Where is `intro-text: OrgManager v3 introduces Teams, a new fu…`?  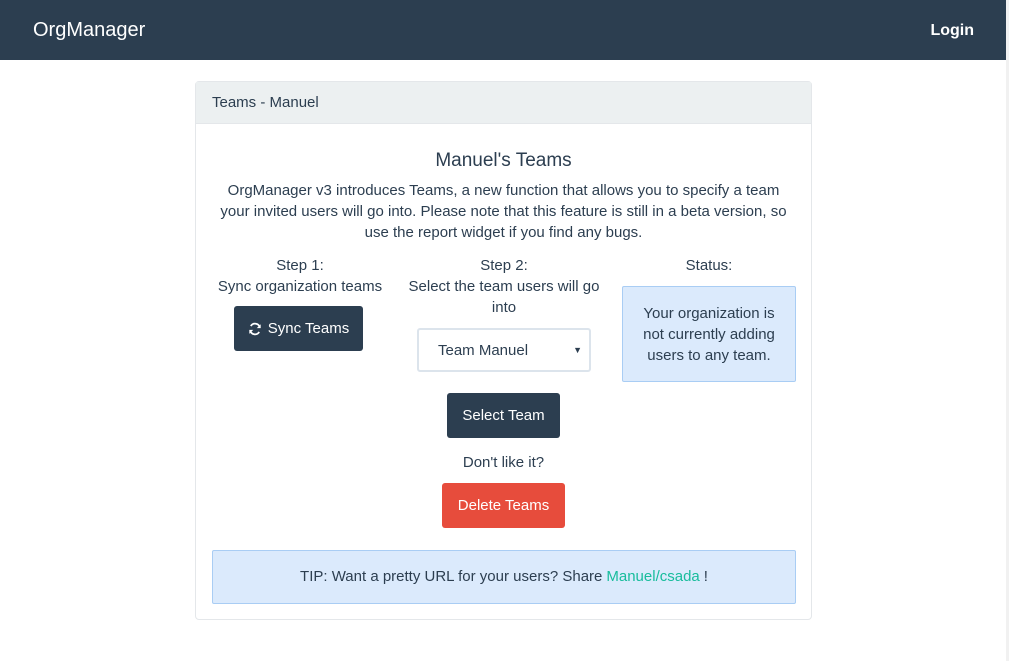
intro-text: OrgManager v3 introduces Teams, a new fu… is located at coordinates (503, 211).